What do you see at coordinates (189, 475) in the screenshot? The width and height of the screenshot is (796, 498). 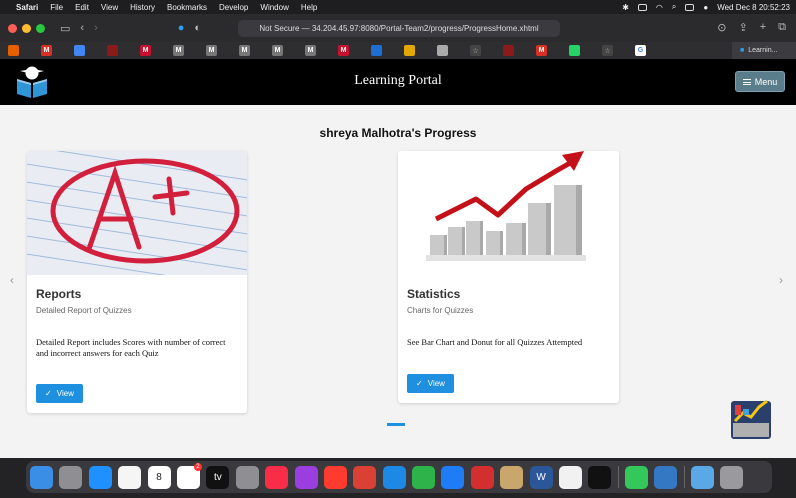 I see `reminders-icon` at bounding box center [189, 475].